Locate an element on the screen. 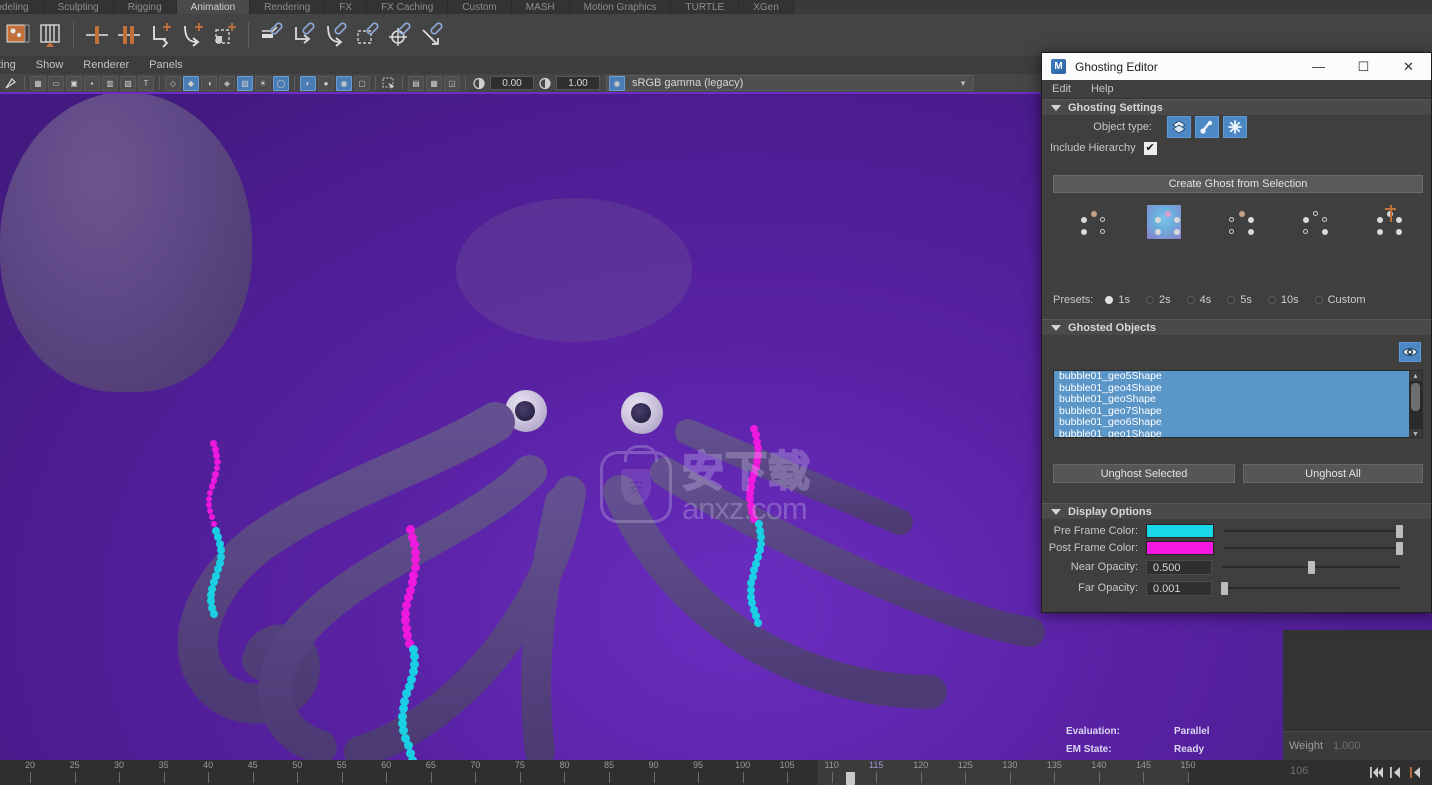 This screenshot has width=1432, height=785. gamma-value: 1.00 is located at coordinates (578, 83).